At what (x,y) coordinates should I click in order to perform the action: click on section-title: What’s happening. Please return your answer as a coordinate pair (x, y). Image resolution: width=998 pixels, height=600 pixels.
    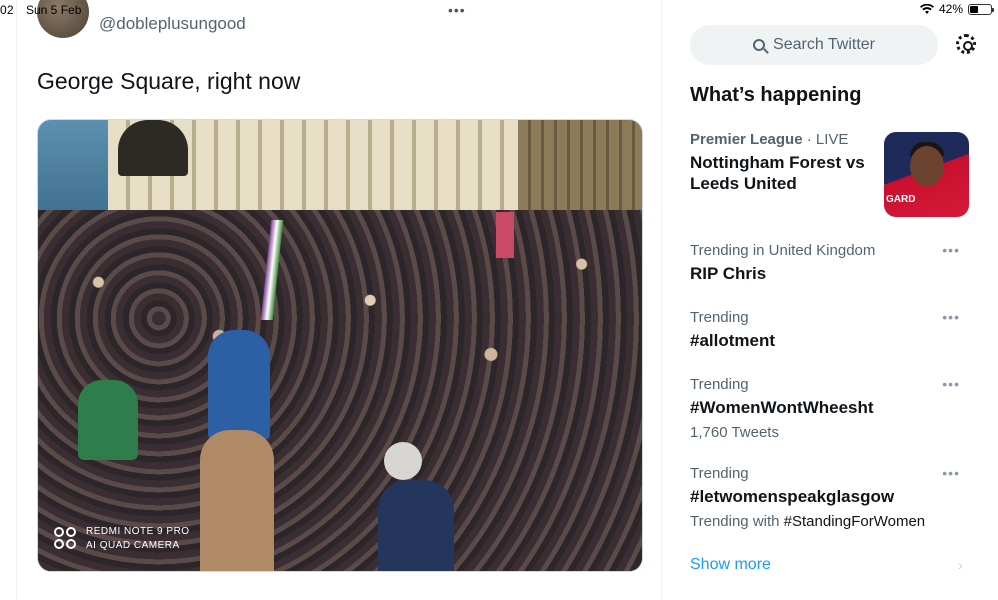
    Looking at the image, I should click on (776, 95).